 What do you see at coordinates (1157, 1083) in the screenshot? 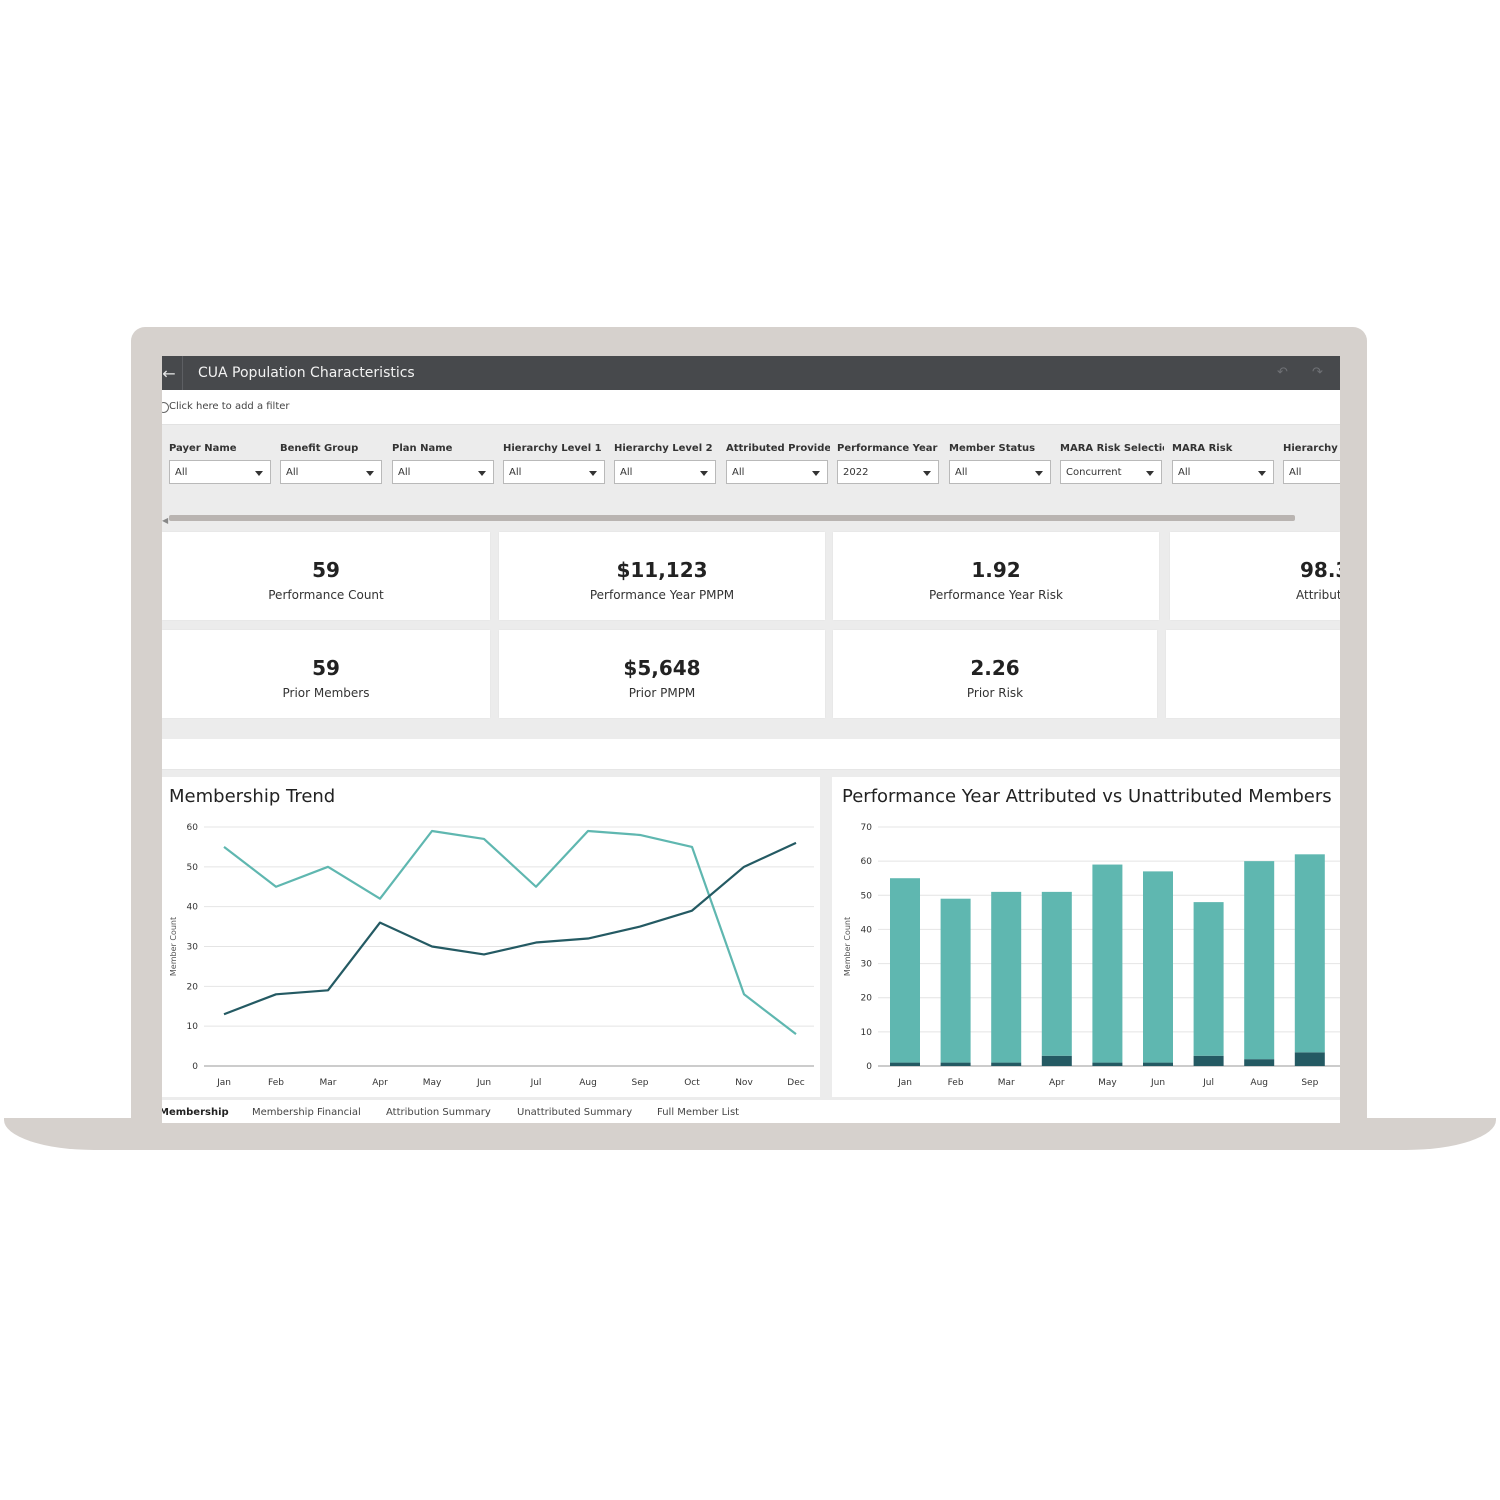
I see `x-tick-label: Jun` at bounding box center [1157, 1083].